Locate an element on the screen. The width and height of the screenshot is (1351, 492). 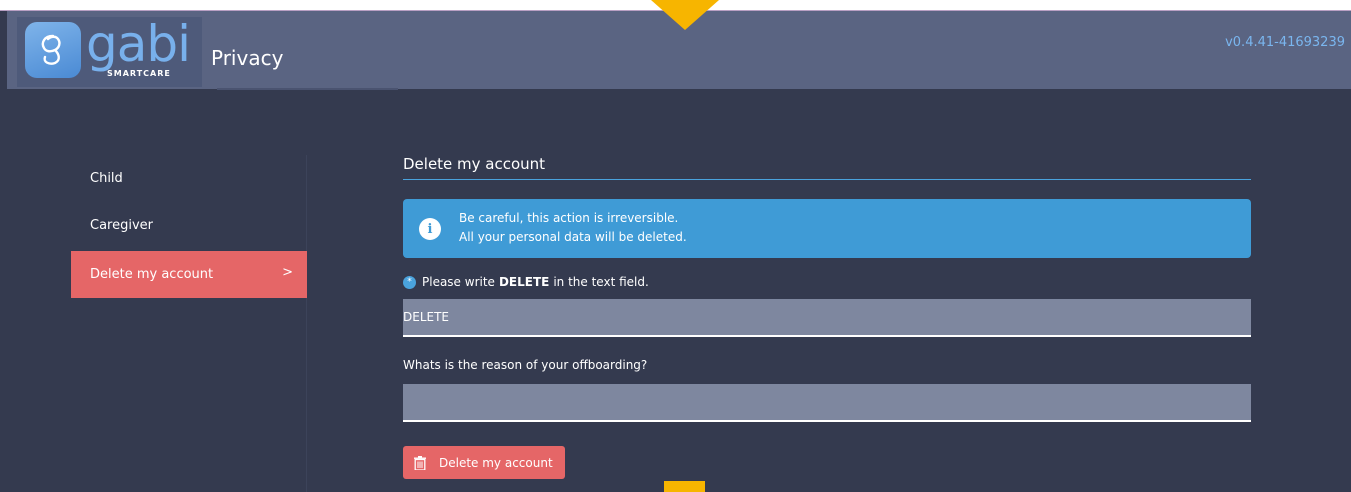
logo-glyph-icon is located at coordinates (51, 49).